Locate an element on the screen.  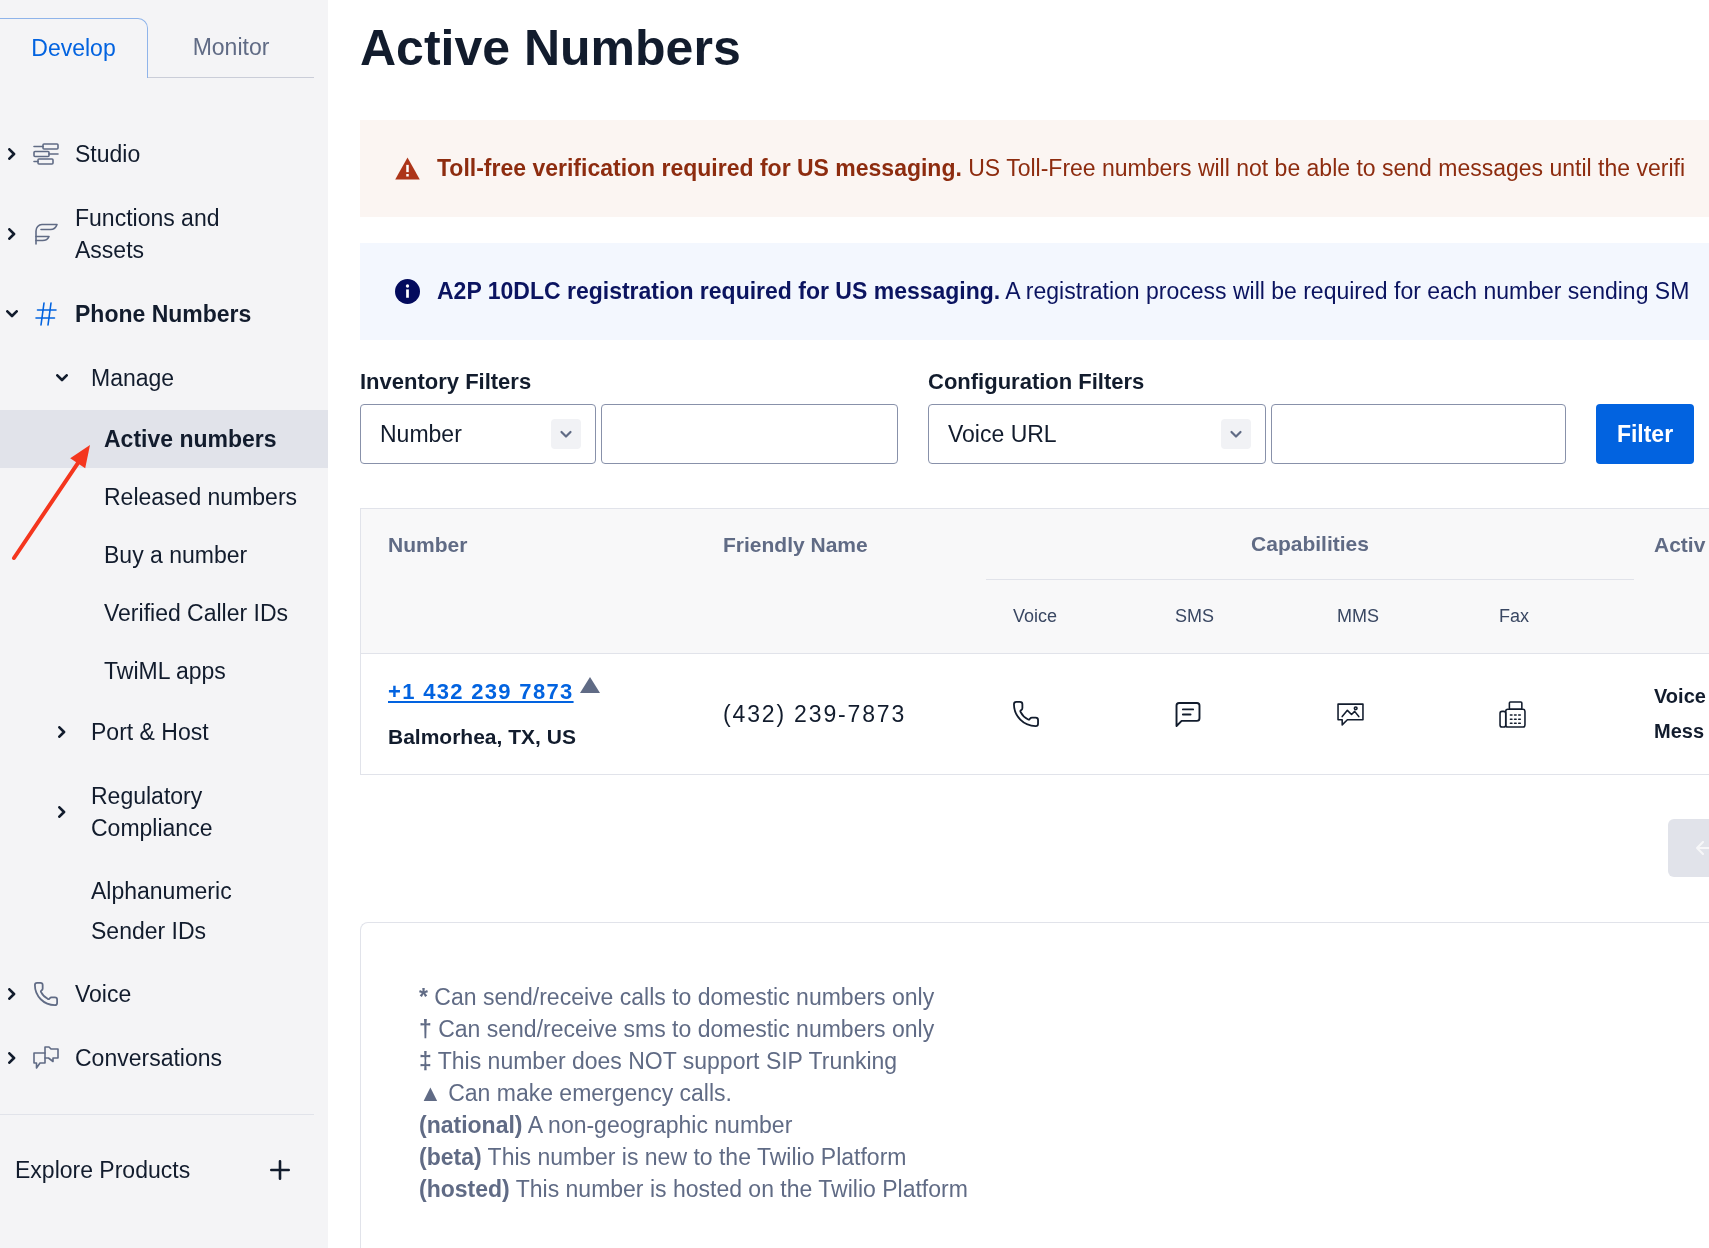
nav-item: Active numbers is located at coordinates (164, 439).